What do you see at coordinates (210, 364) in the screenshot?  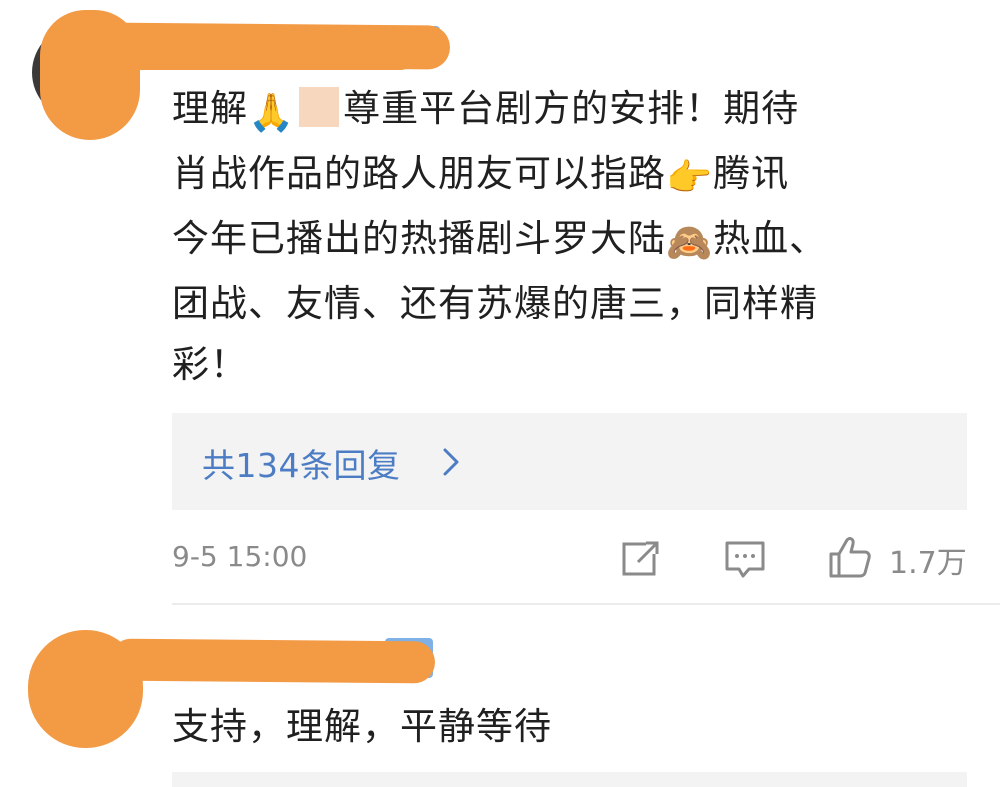 I see `comment-text-segment: 彩！` at bounding box center [210, 364].